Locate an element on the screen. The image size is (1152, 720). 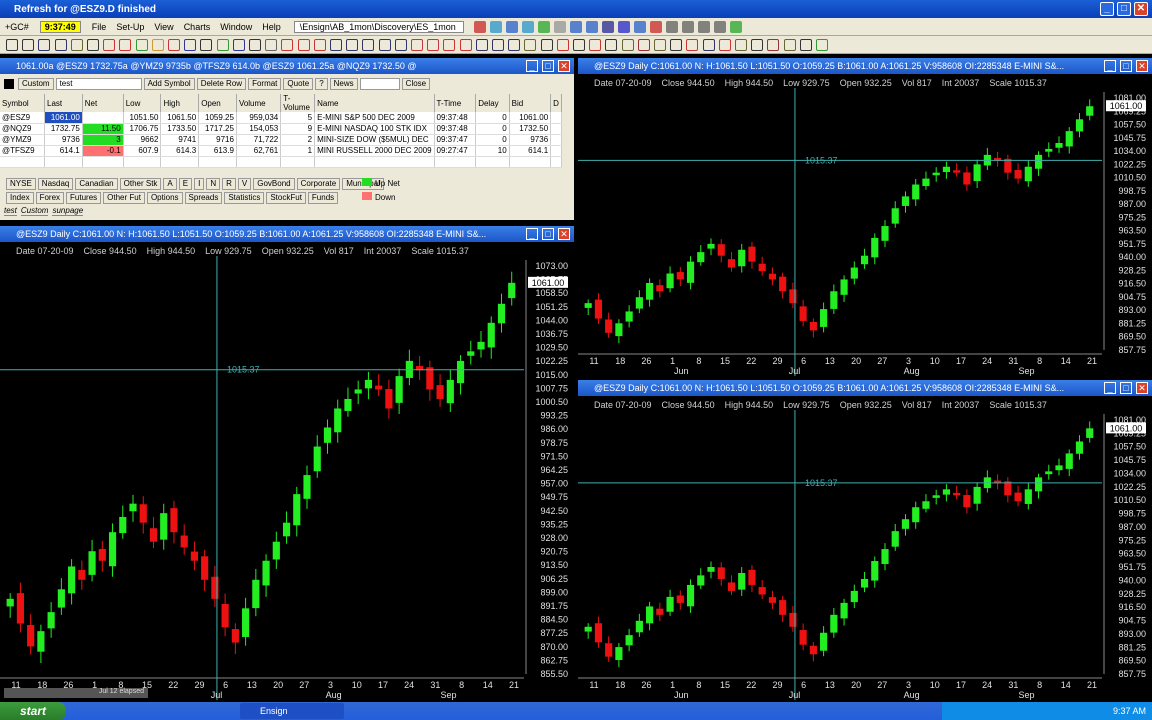
taskbar-ensign-button: Ensign is located at coordinates (292, 711).